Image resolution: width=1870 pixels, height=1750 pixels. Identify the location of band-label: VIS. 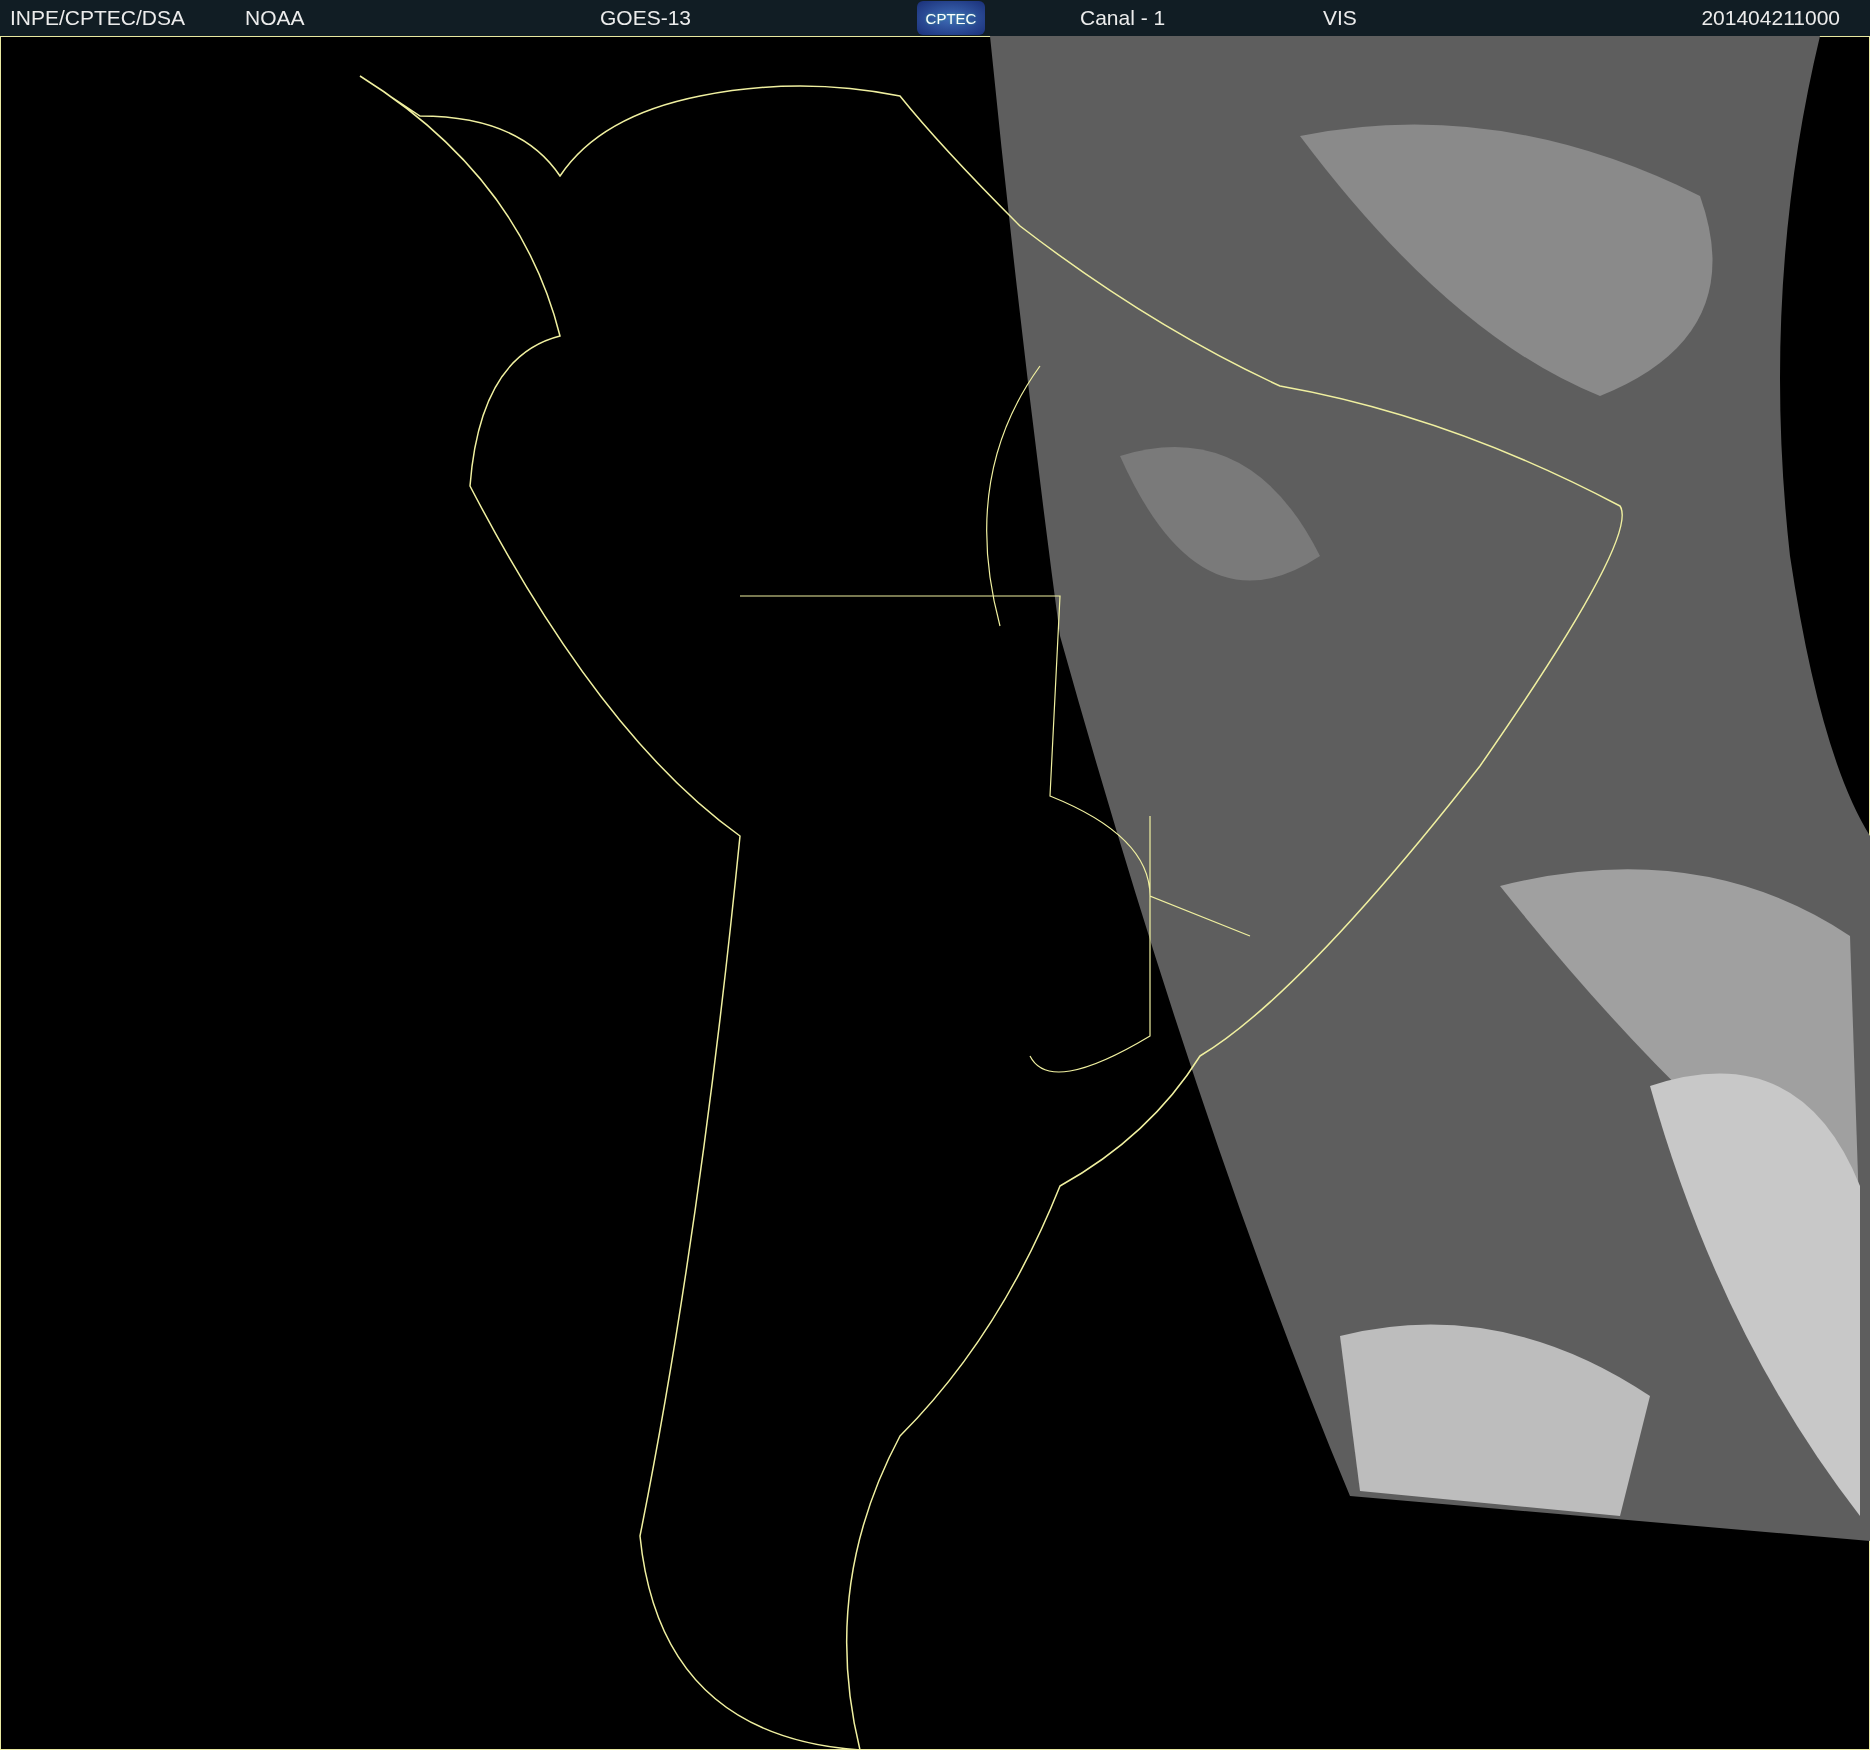
(1340, 18).